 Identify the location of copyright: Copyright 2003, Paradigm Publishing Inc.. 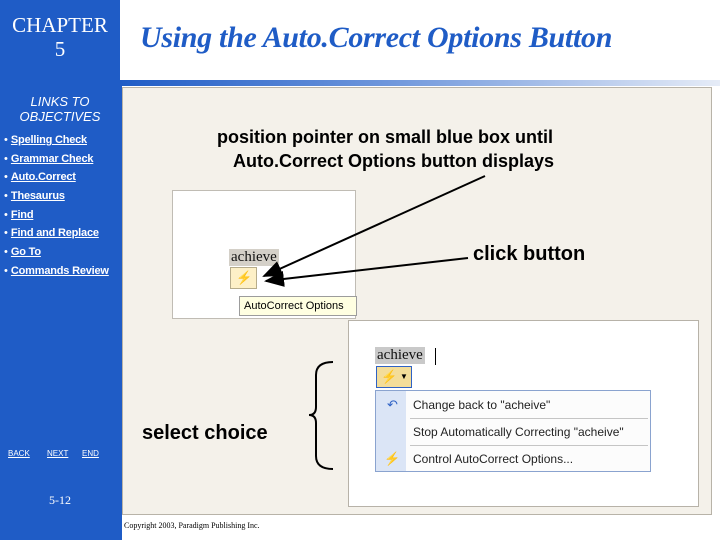
(192, 525).